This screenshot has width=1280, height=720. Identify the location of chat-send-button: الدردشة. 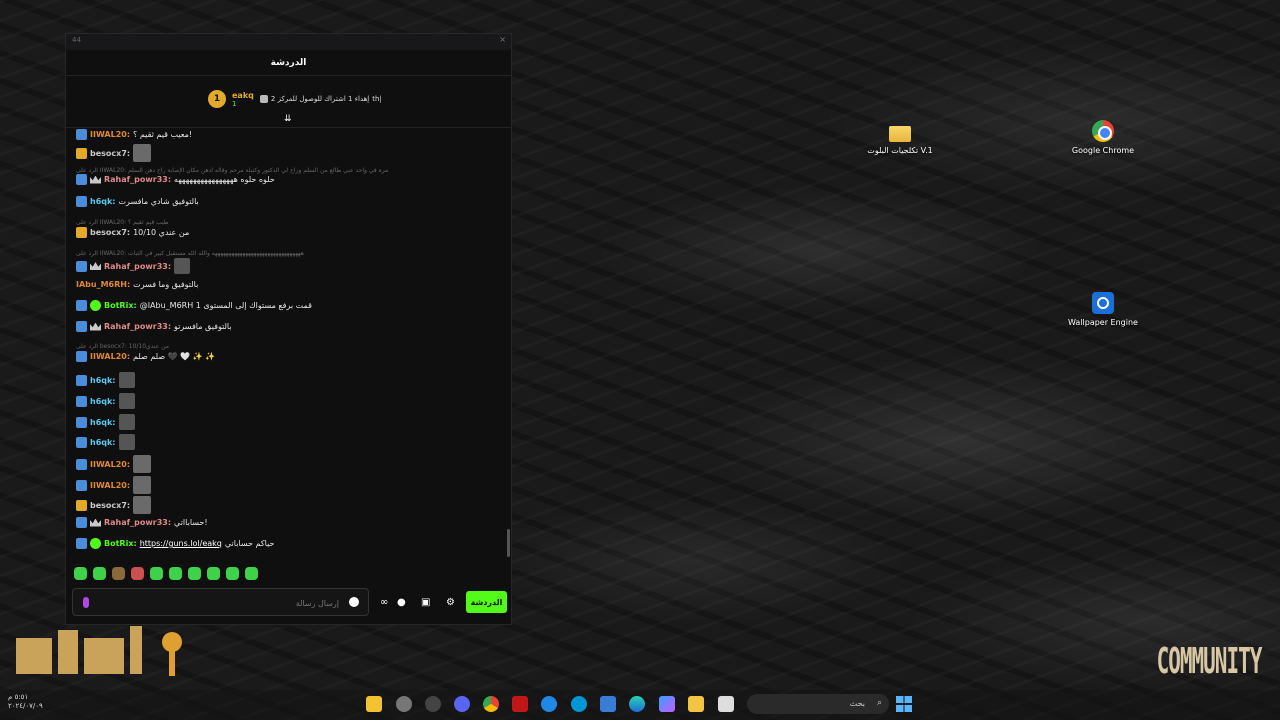
(486, 602).